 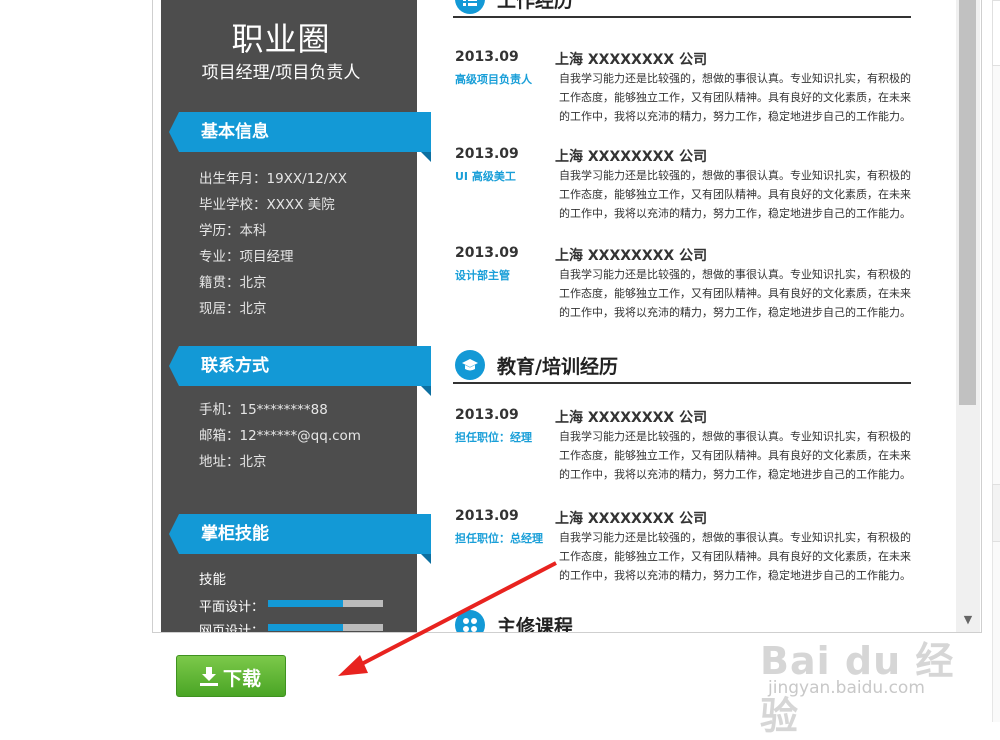 What do you see at coordinates (232, 628) in the screenshot?
I see `skill-label: 网页设计：` at bounding box center [232, 628].